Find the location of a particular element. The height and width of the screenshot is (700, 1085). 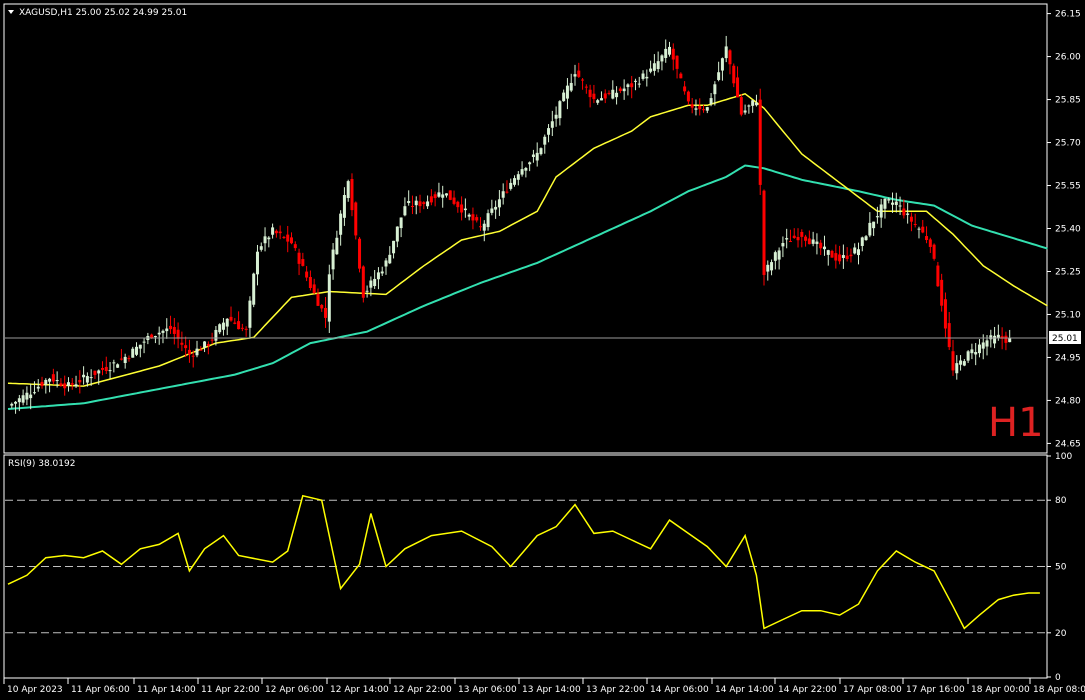

time-tick-label: 13 Apr 06:00 is located at coordinates (487, 690).